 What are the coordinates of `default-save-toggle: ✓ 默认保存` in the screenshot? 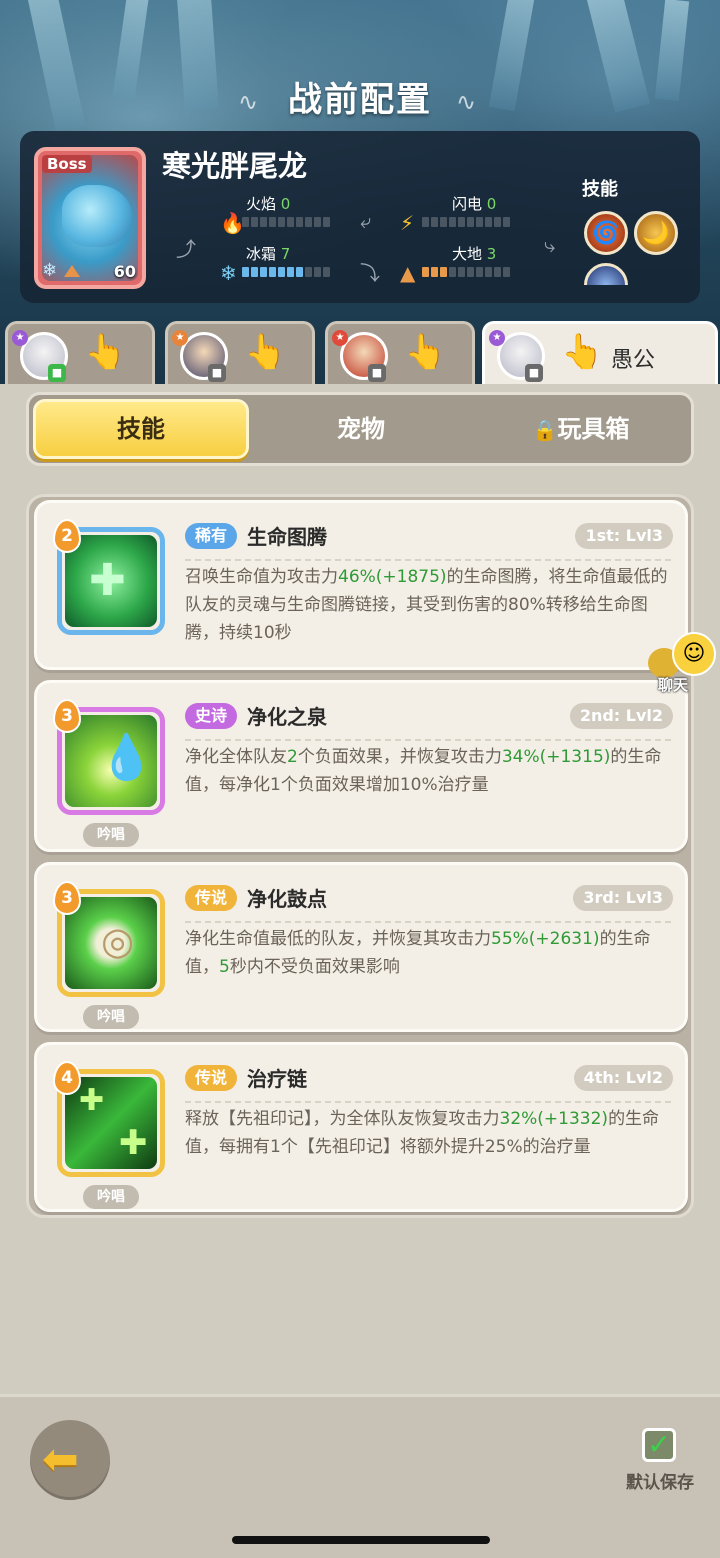 It's located at (660, 1461).